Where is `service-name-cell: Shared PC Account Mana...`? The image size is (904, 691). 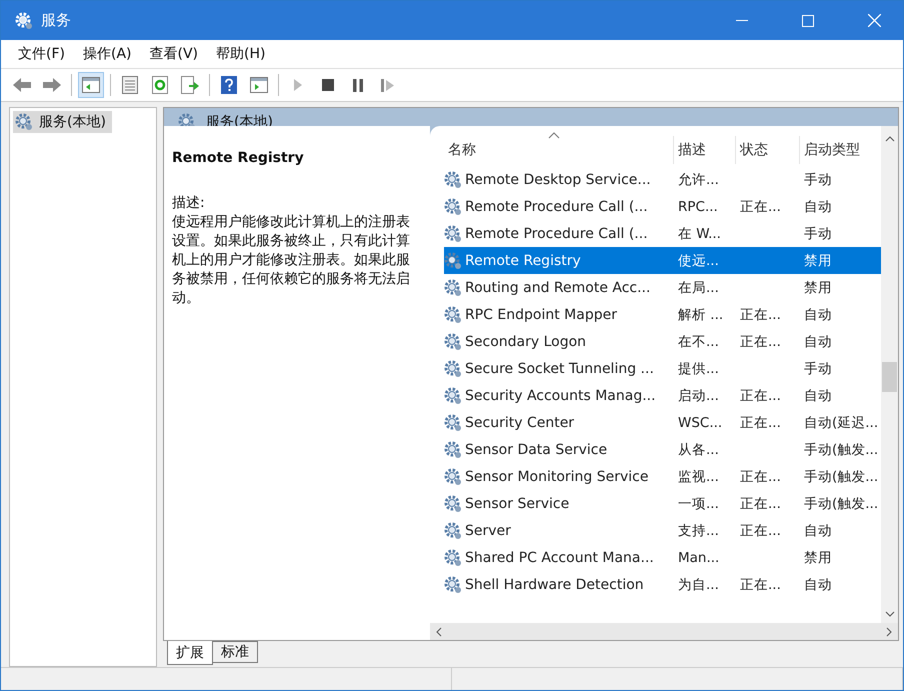 service-name-cell: Shared PC Account Mana... is located at coordinates (559, 558).